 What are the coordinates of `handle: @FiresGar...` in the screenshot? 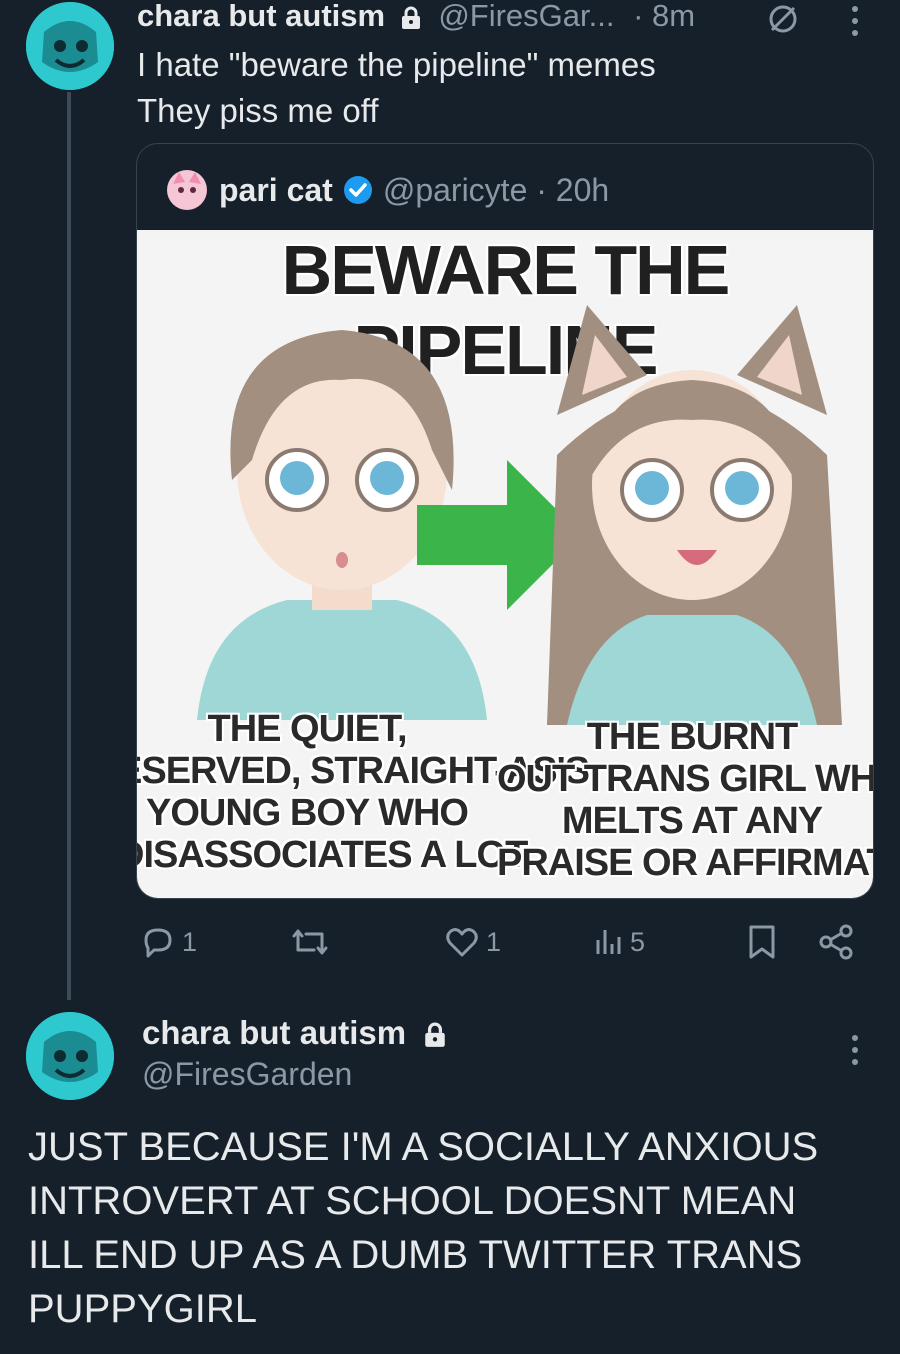 It's located at (526, 16).